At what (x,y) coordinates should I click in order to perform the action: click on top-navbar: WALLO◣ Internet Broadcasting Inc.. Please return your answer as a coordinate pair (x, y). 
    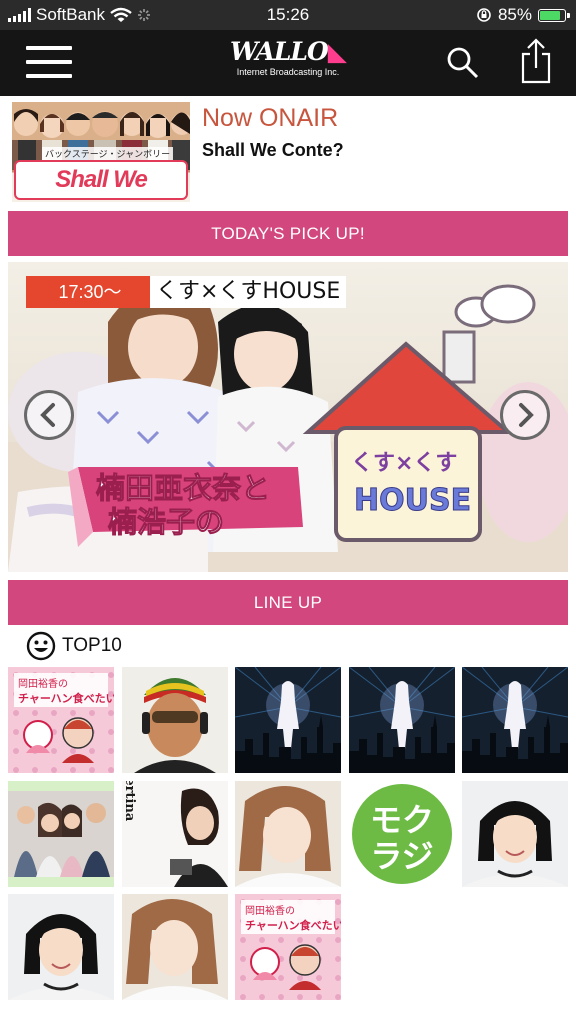
    Looking at the image, I should click on (288, 63).